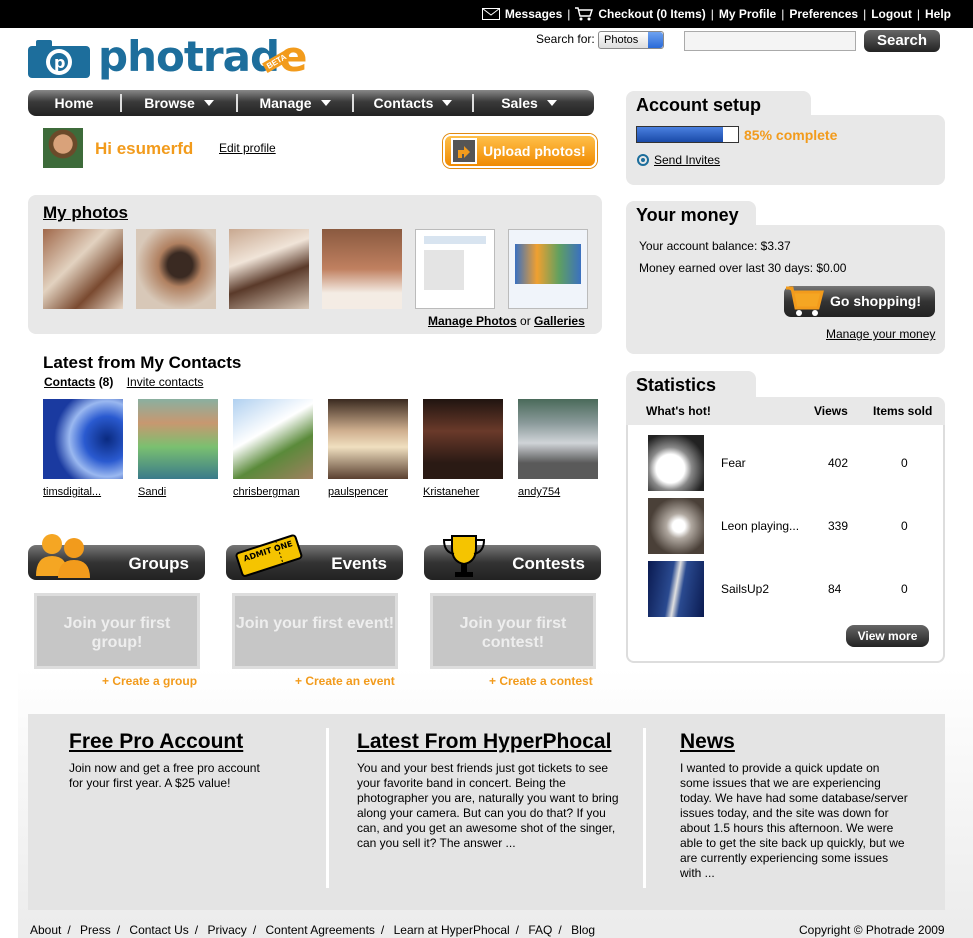 The image size is (973, 938). I want to click on stat-views: 84, so click(835, 589).